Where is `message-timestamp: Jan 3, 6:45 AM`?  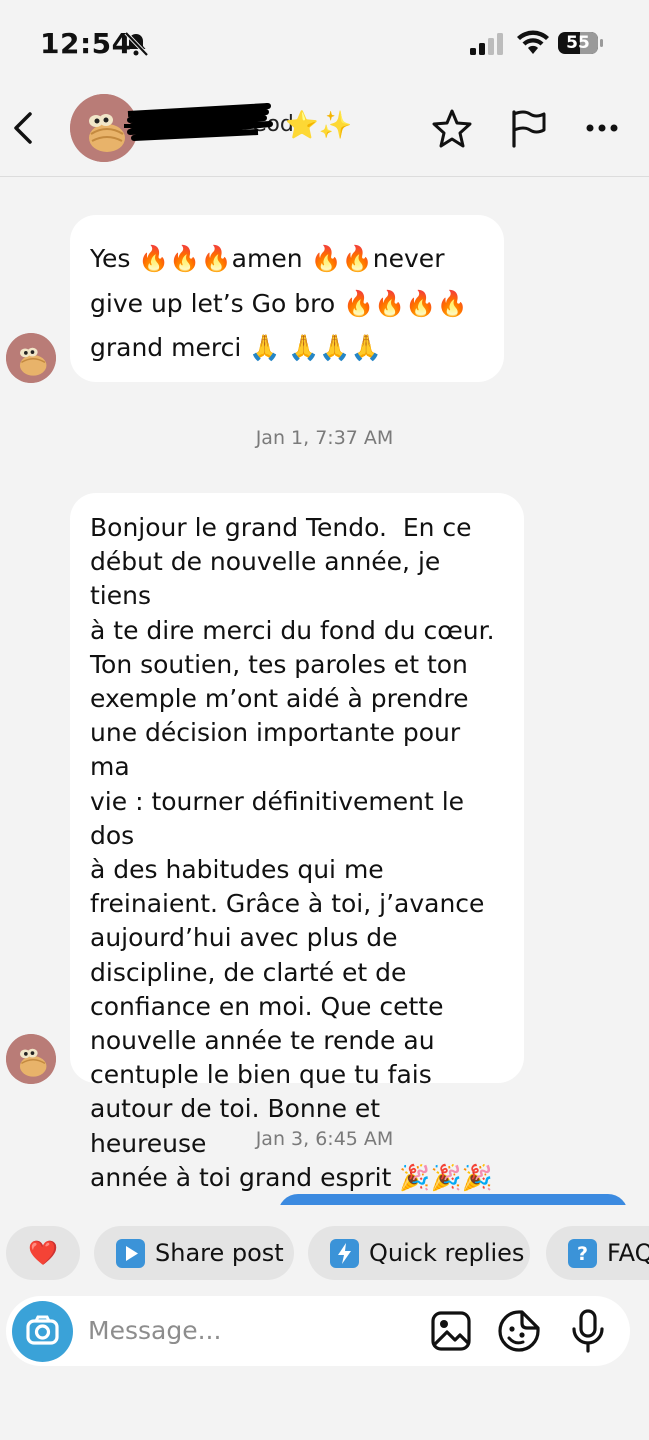
message-timestamp: Jan 3, 6:45 AM is located at coordinates (324, 1139).